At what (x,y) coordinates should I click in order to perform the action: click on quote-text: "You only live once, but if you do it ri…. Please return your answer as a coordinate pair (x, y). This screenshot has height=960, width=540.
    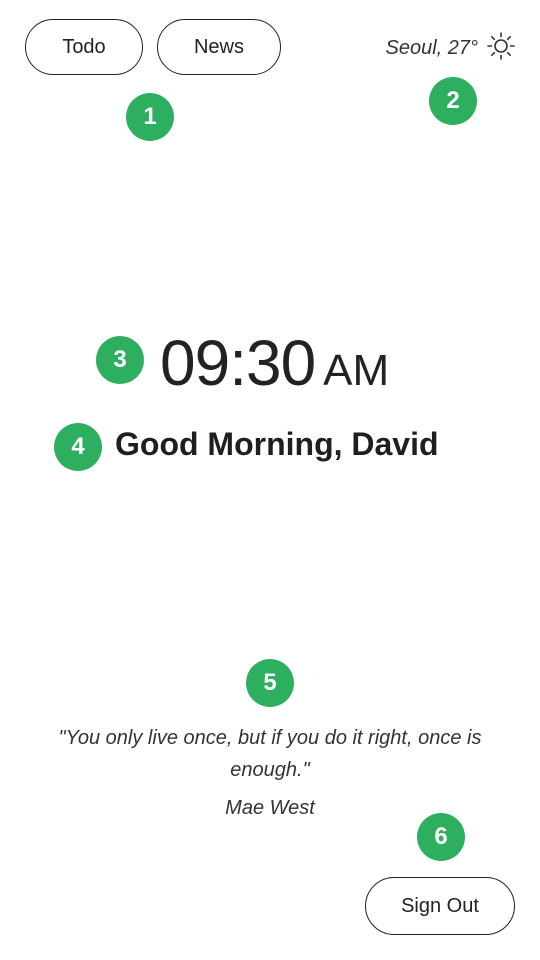
    Looking at the image, I should click on (270, 754).